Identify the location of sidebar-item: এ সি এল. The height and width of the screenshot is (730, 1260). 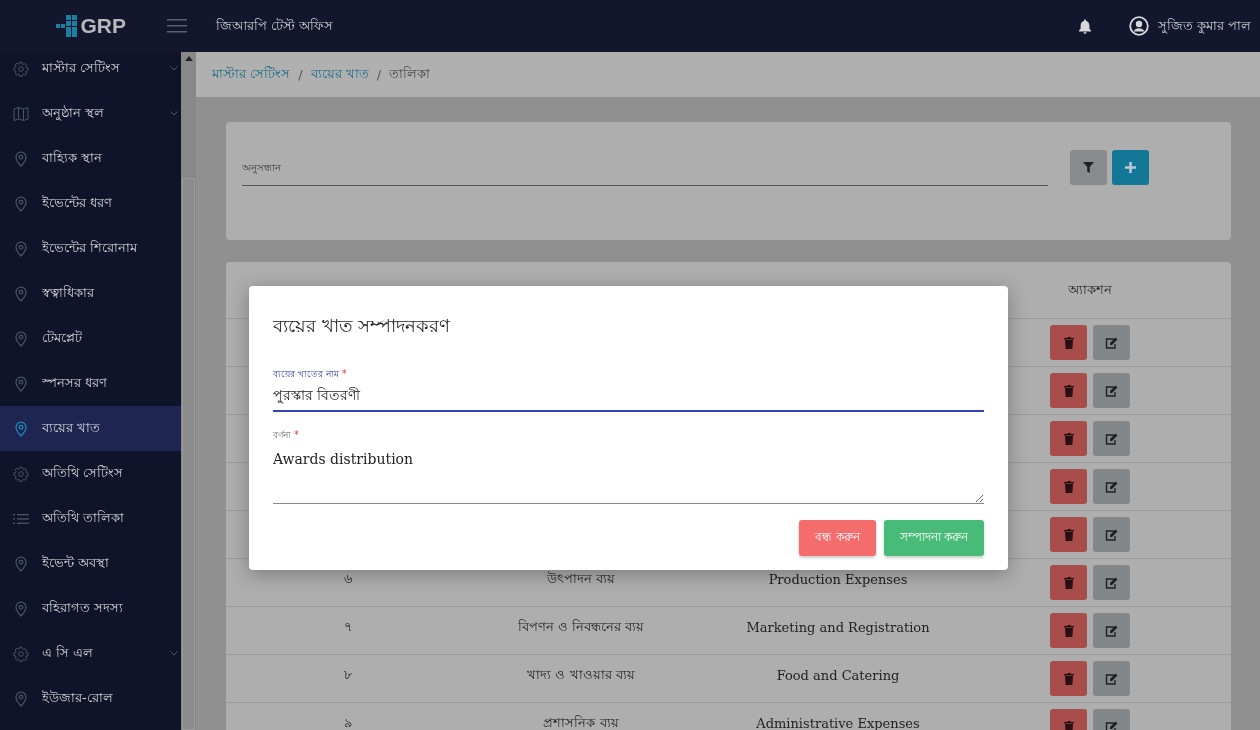
(90, 653).